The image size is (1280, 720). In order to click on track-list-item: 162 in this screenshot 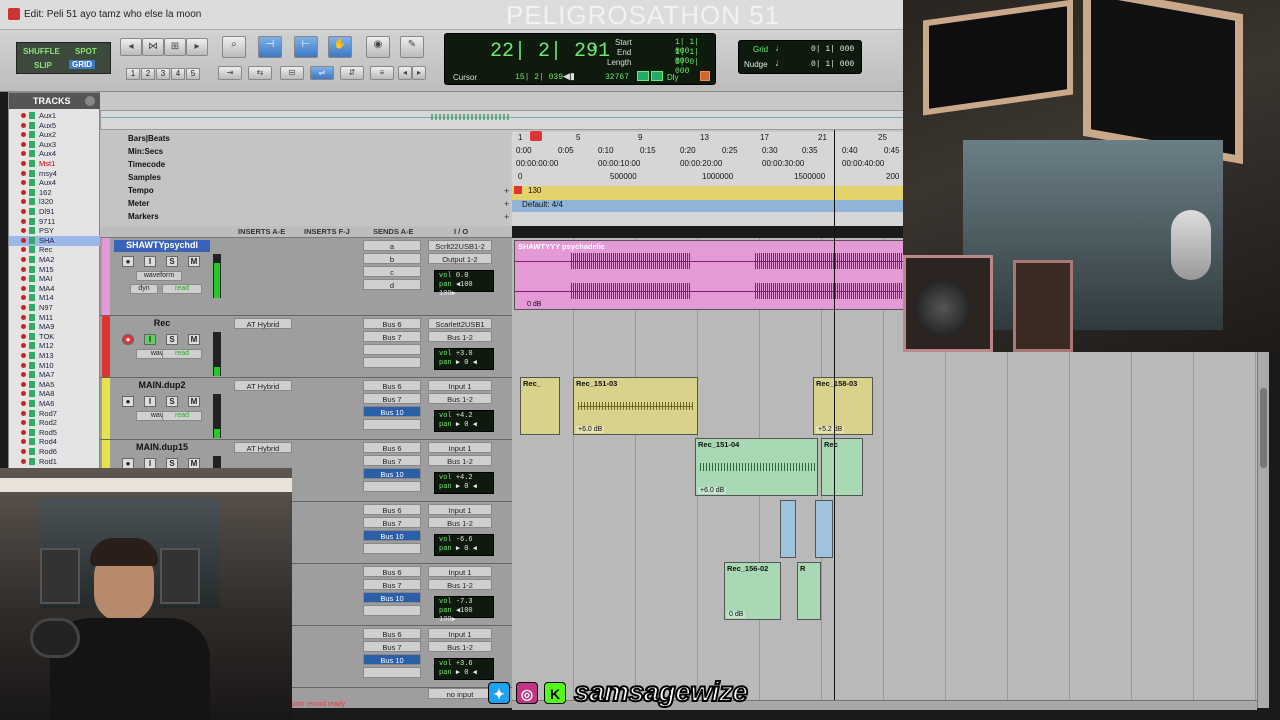, I will do `click(55, 193)`.